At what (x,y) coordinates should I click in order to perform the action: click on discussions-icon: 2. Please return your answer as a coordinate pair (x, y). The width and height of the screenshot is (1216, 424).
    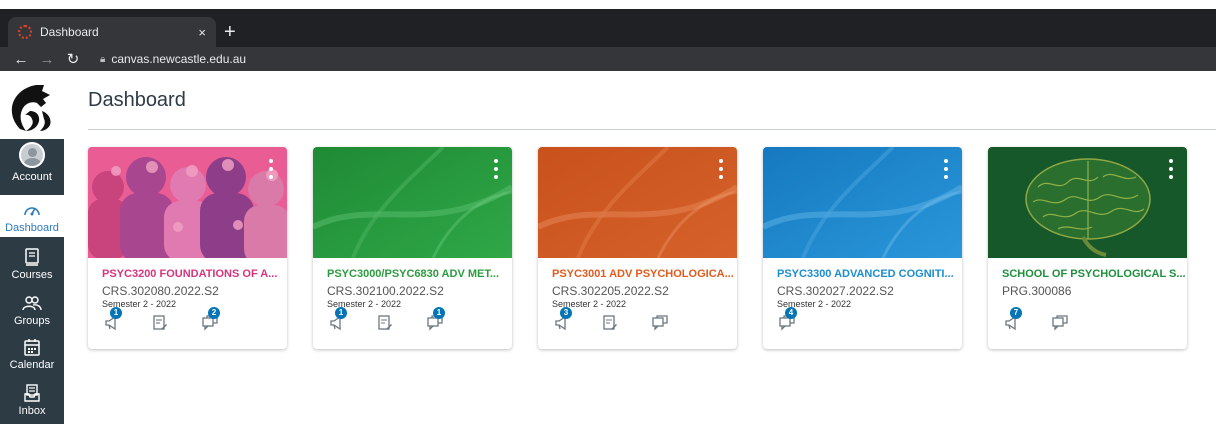
    Looking at the image, I should click on (211, 319).